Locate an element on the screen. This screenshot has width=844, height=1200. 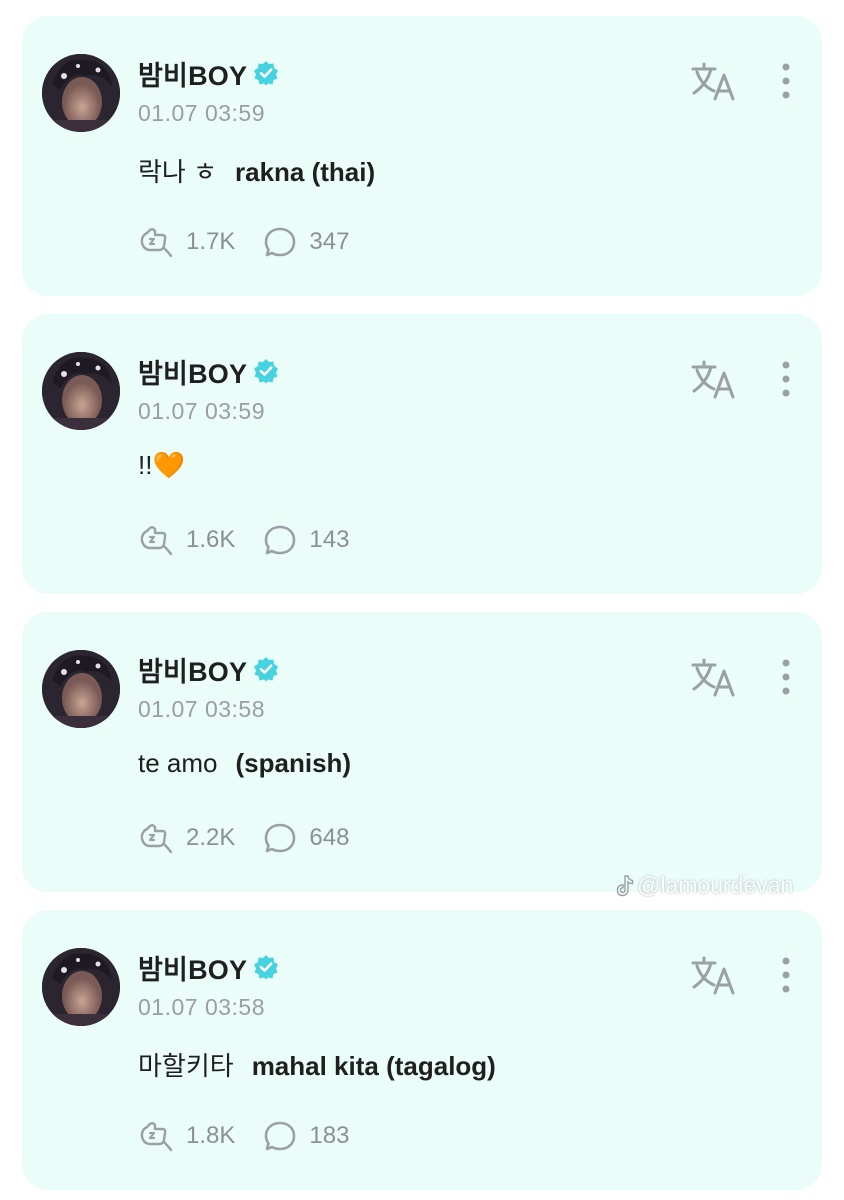
post-body: 락나 ㅎ rakna (thai) is located at coordinates (256, 170).